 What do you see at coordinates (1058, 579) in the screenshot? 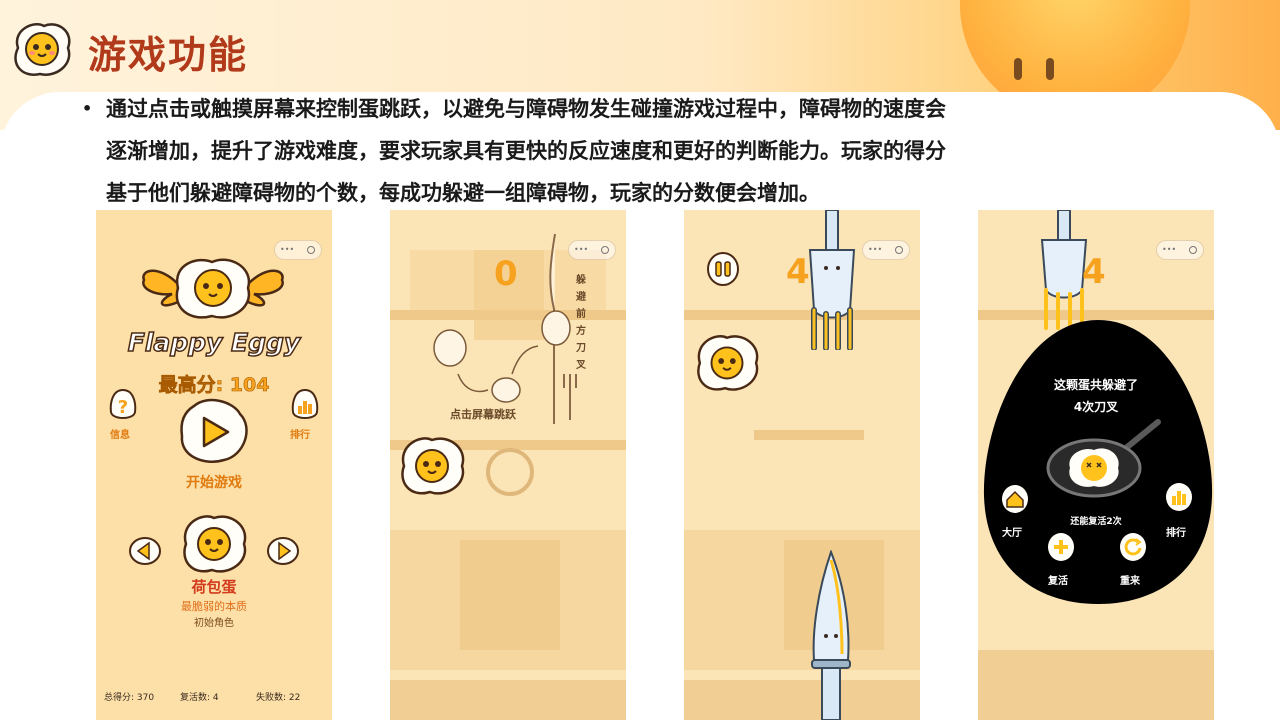
I see `revive-label: 复活` at bounding box center [1058, 579].